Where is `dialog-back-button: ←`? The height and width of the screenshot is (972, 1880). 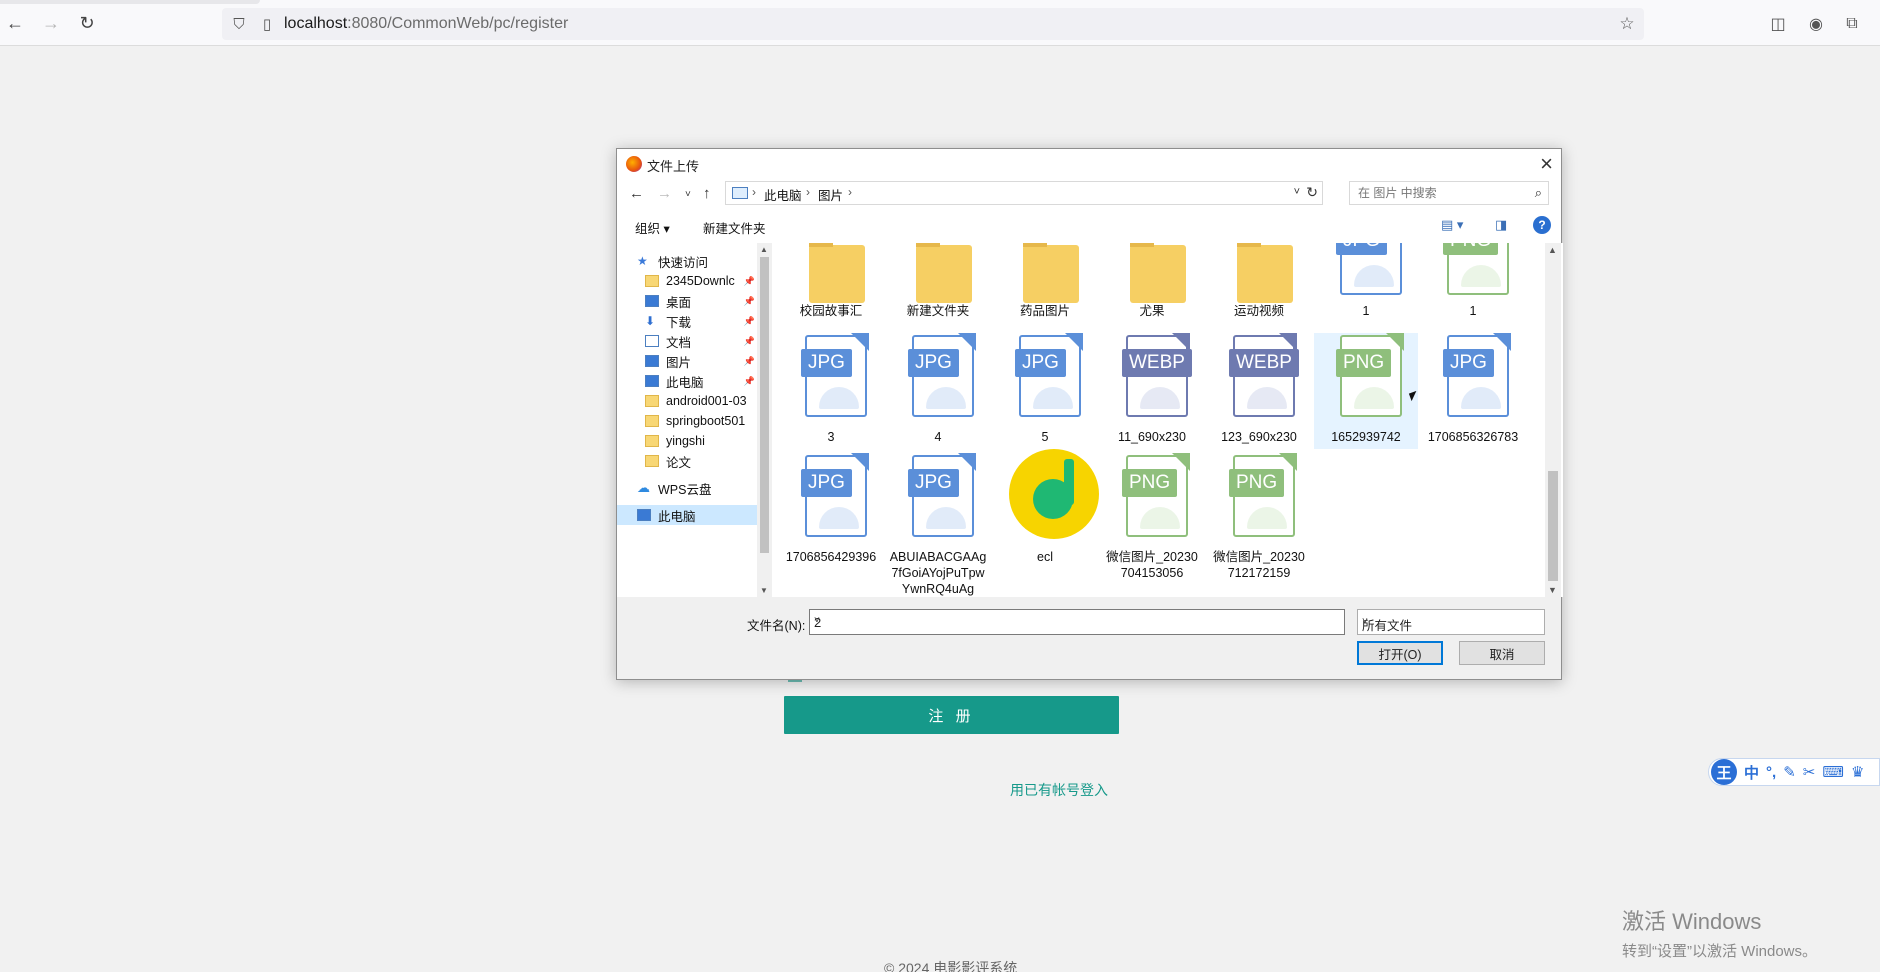 dialog-back-button: ← is located at coordinates (636, 193).